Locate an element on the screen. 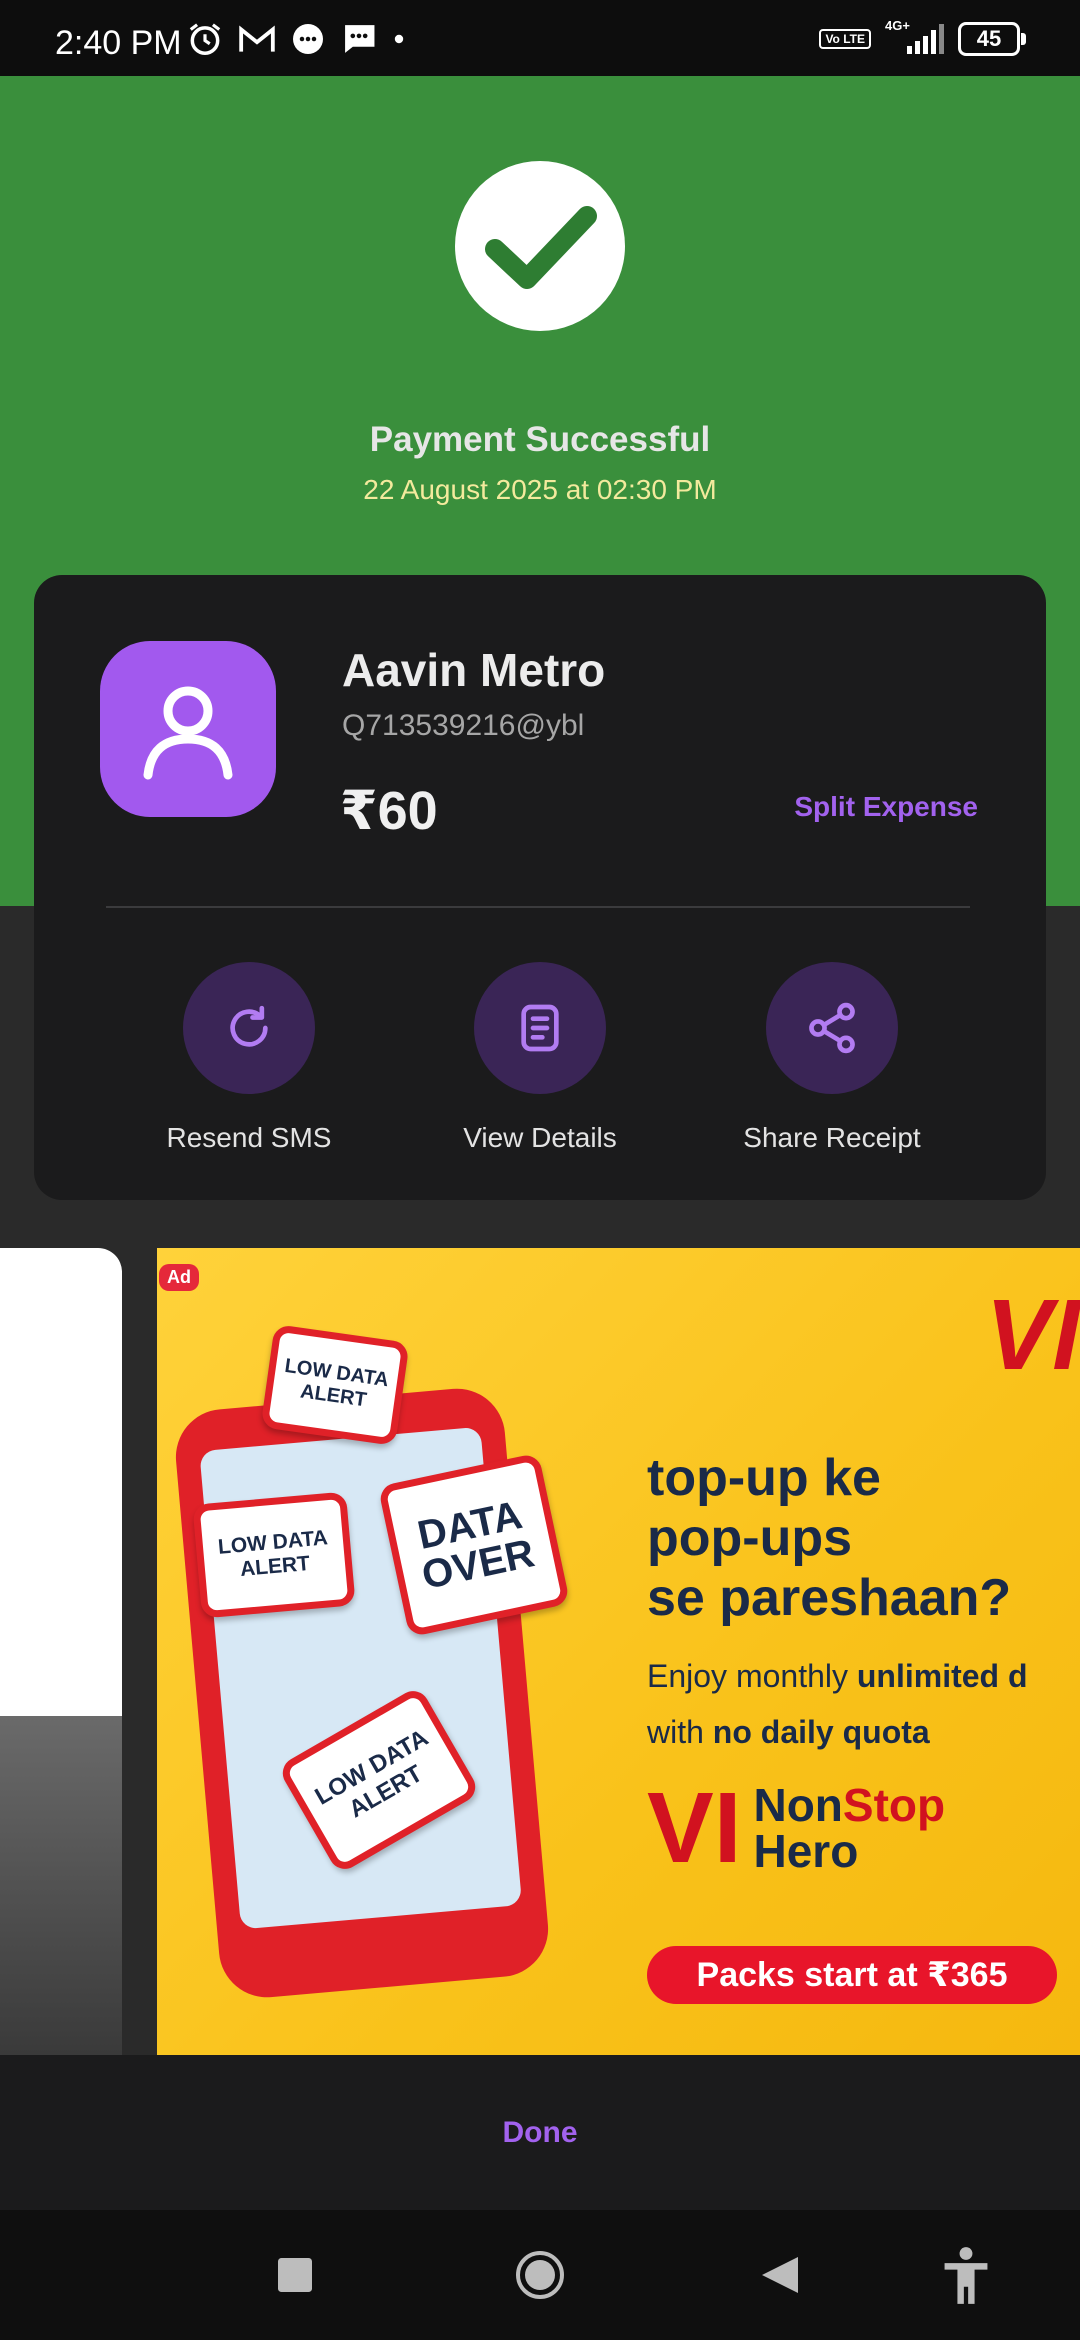 The height and width of the screenshot is (2340, 1080). system-indicators: Vo LTE 4G+ 45 is located at coordinates (922, 37).